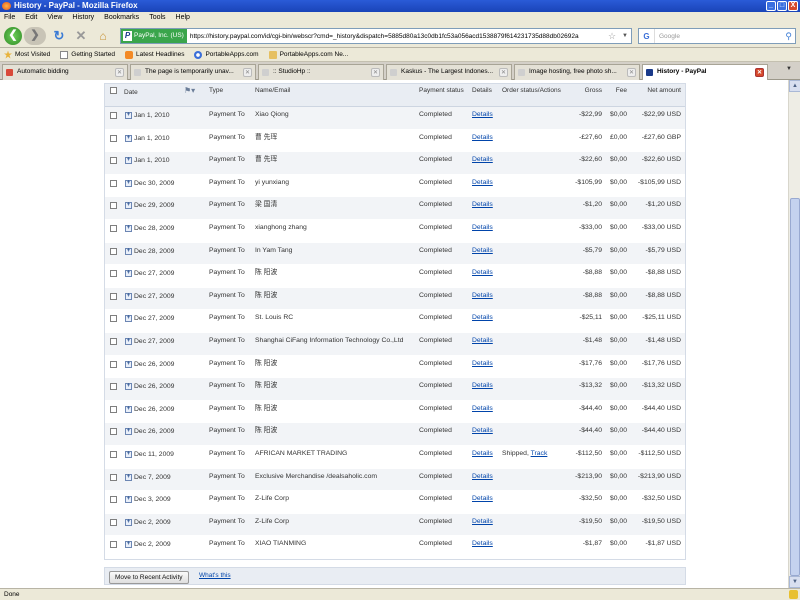  I want to click on minimize-button: _, so click(771, 6).